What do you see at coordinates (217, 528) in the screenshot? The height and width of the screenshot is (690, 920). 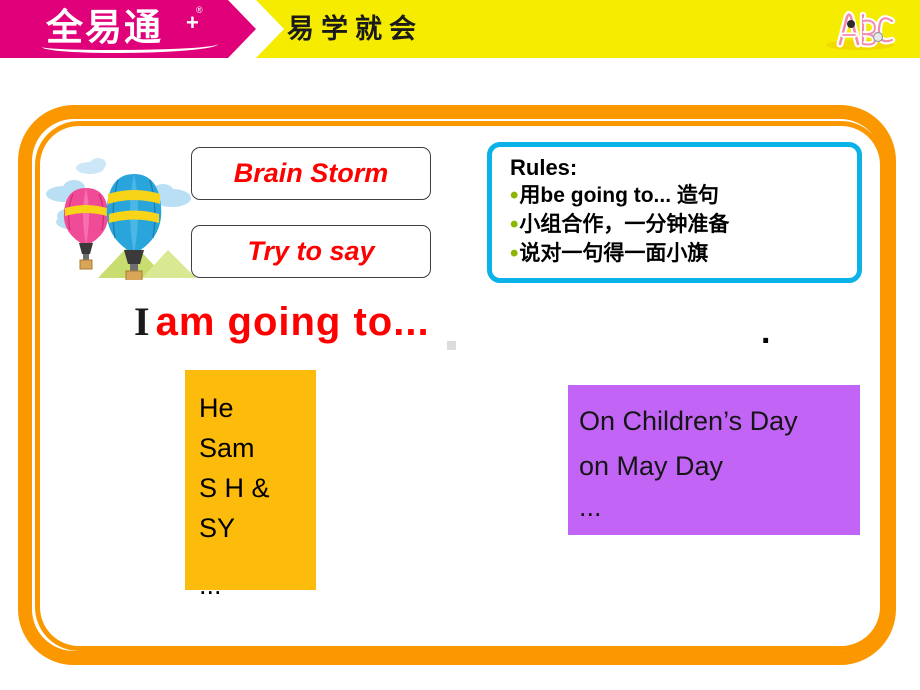 I see `subject-option: SY` at bounding box center [217, 528].